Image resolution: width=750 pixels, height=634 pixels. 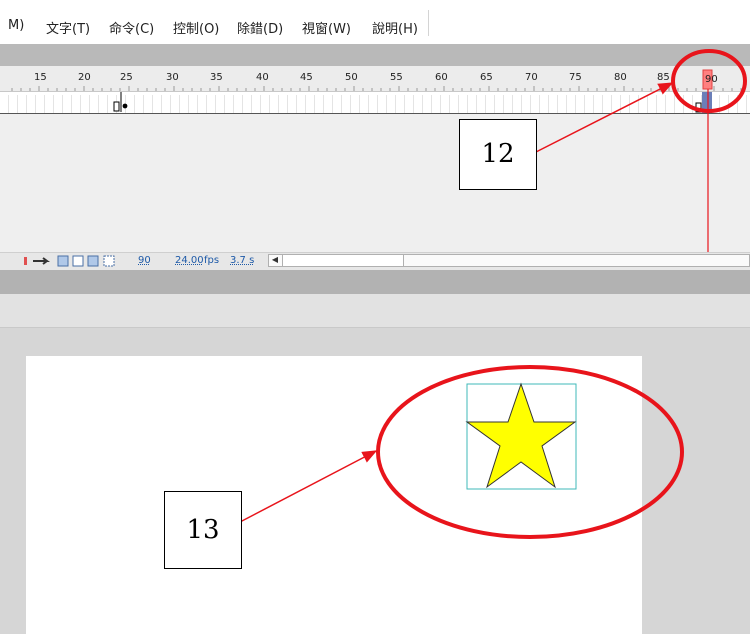 What do you see at coordinates (521, 435) in the screenshot?
I see `star-shape` at bounding box center [521, 435].